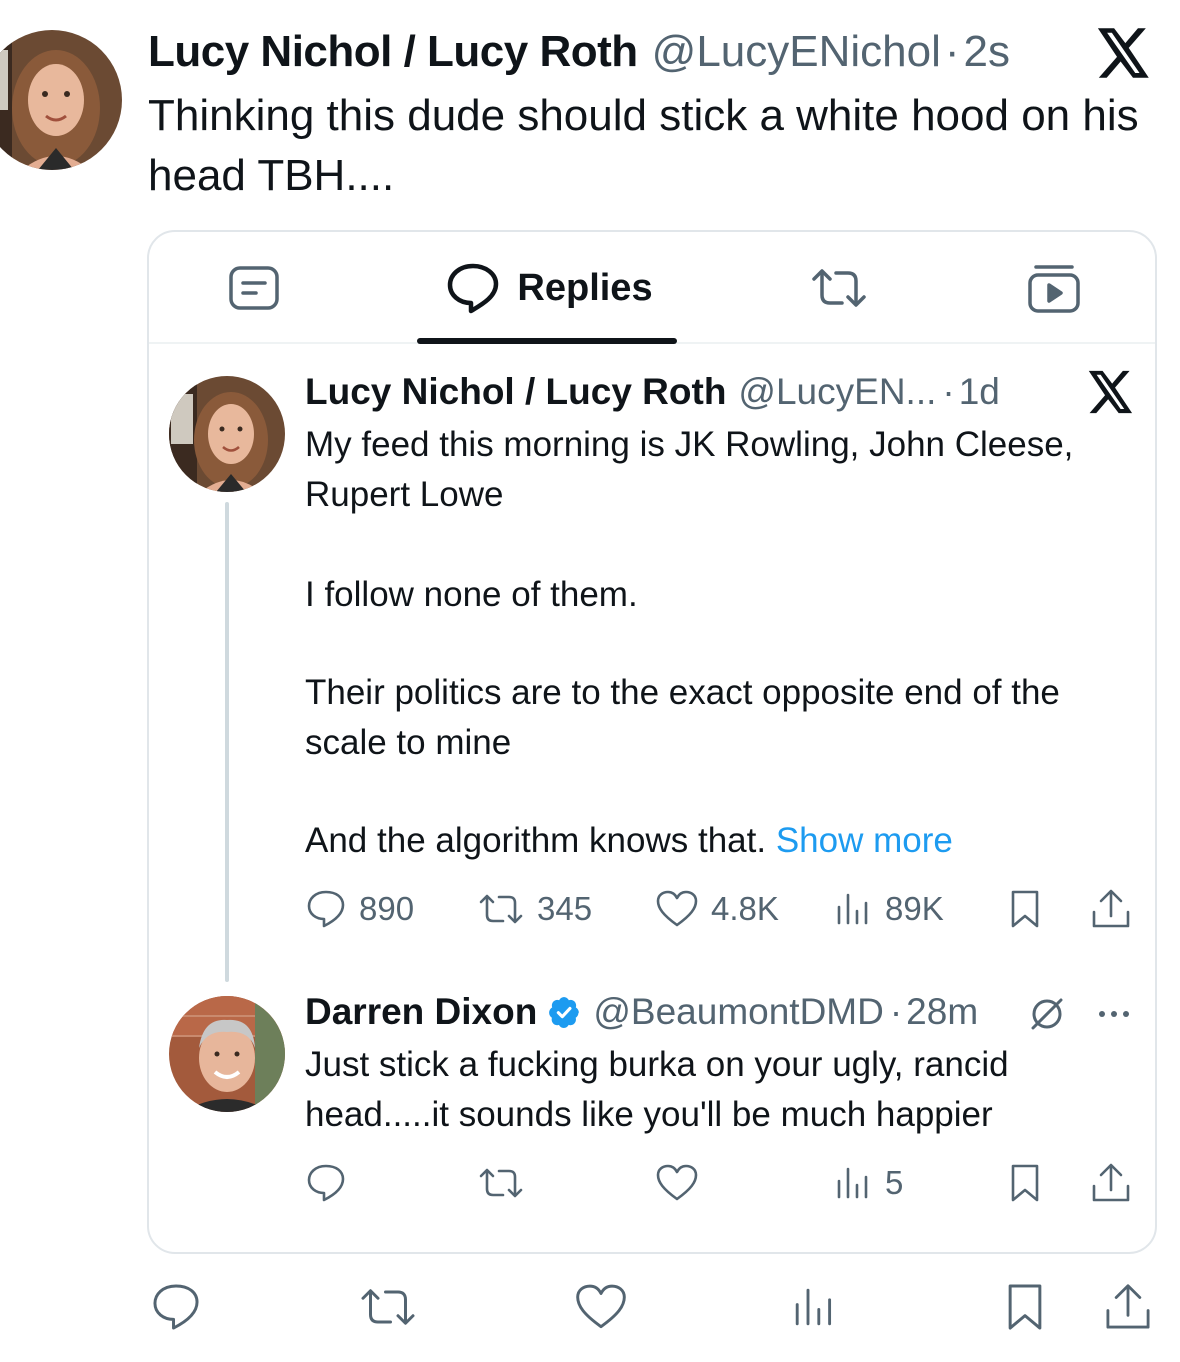 This screenshot has width=1180, height=1362. I want to click on reply-count: 890, so click(387, 908).